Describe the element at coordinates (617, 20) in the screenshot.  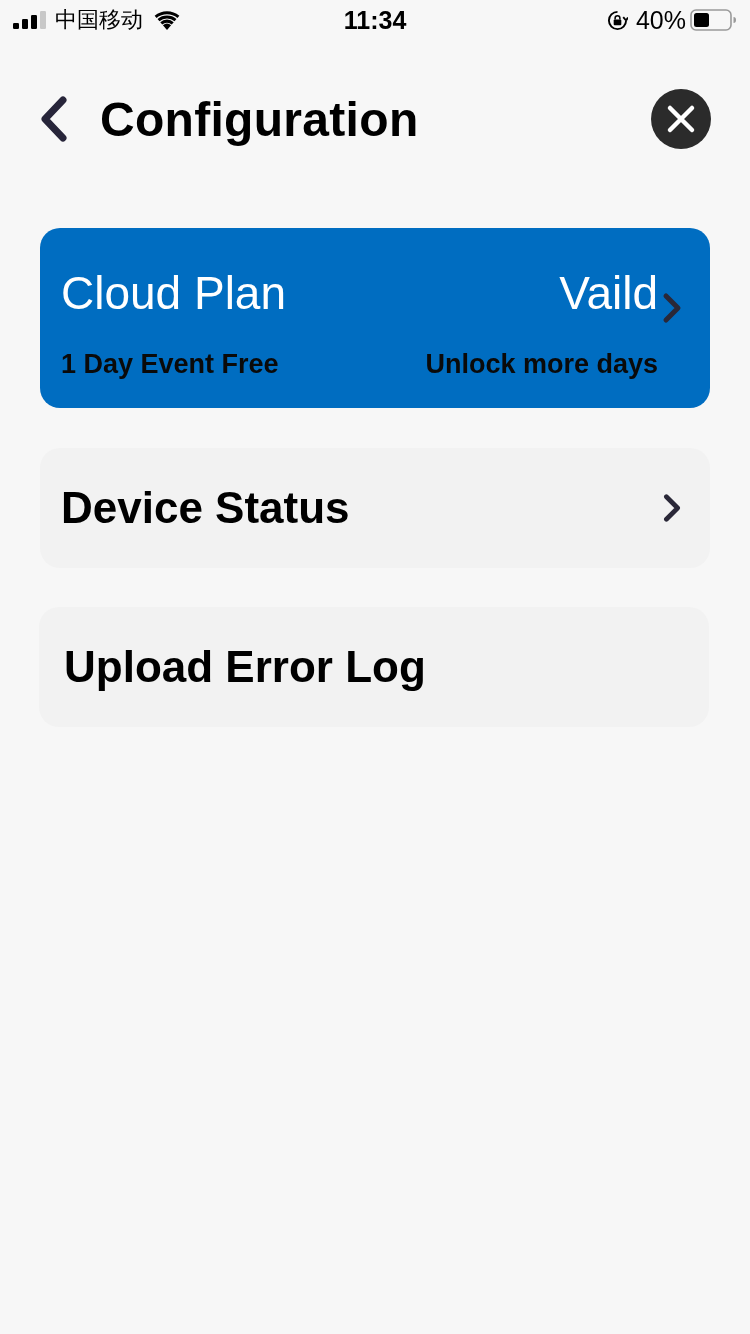
I see `rotation-lock-icon` at that location.